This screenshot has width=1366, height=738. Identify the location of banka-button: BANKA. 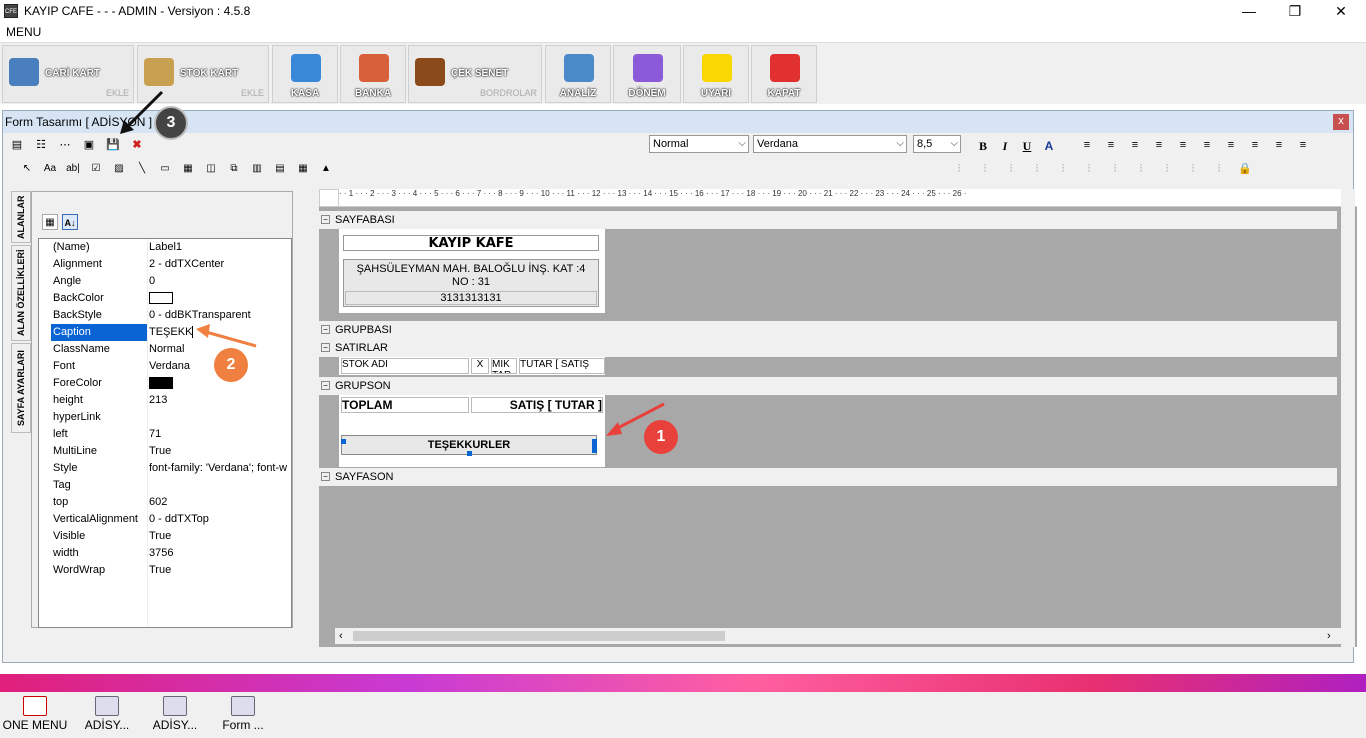
(373, 74).